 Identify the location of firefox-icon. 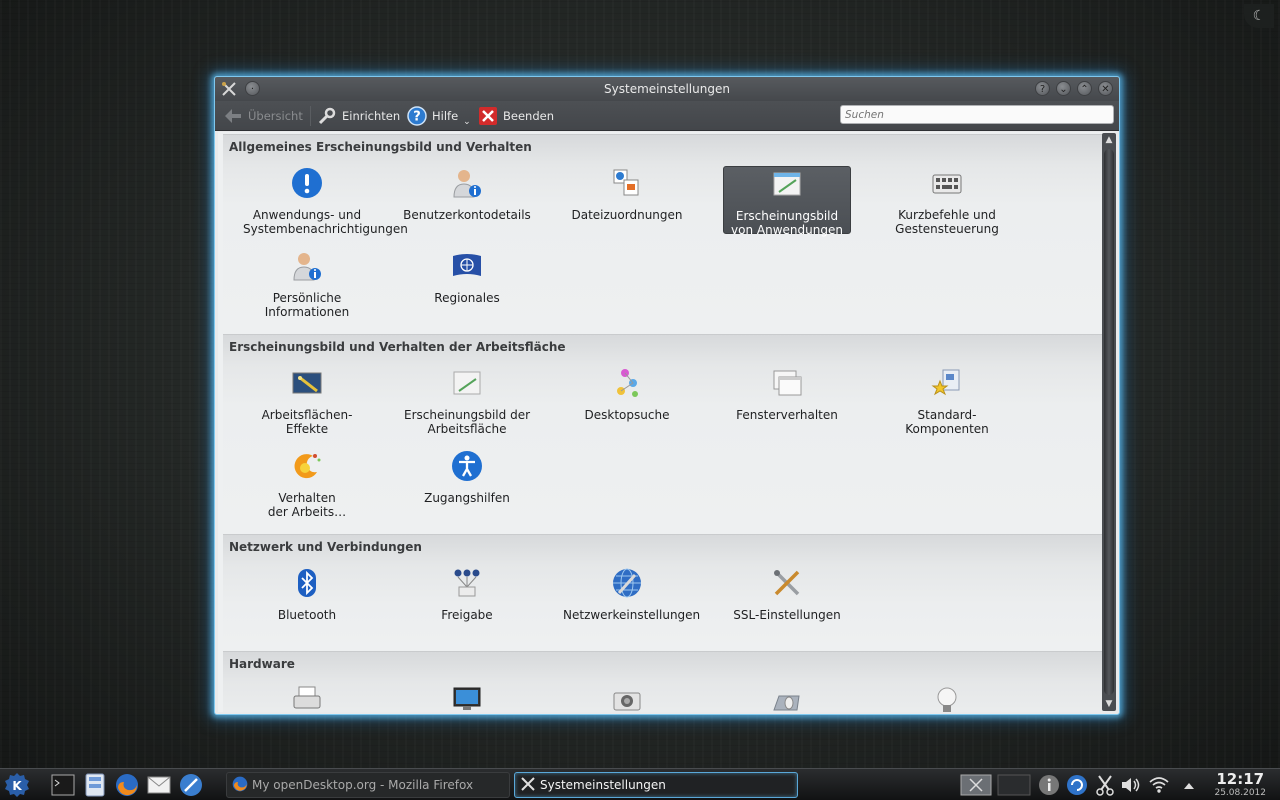
(127, 785).